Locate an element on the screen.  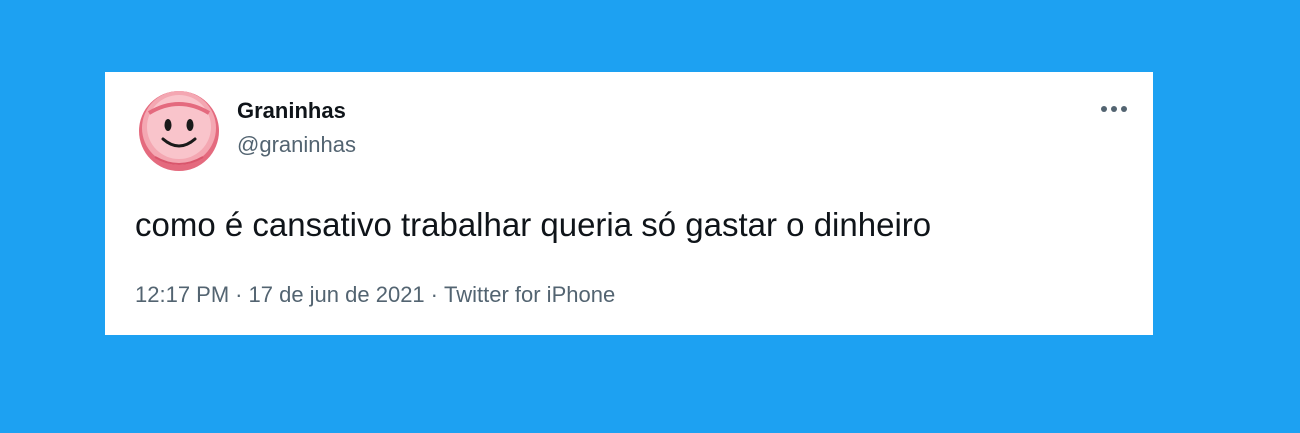
display-name: Graninhas is located at coordinates (291, 111).